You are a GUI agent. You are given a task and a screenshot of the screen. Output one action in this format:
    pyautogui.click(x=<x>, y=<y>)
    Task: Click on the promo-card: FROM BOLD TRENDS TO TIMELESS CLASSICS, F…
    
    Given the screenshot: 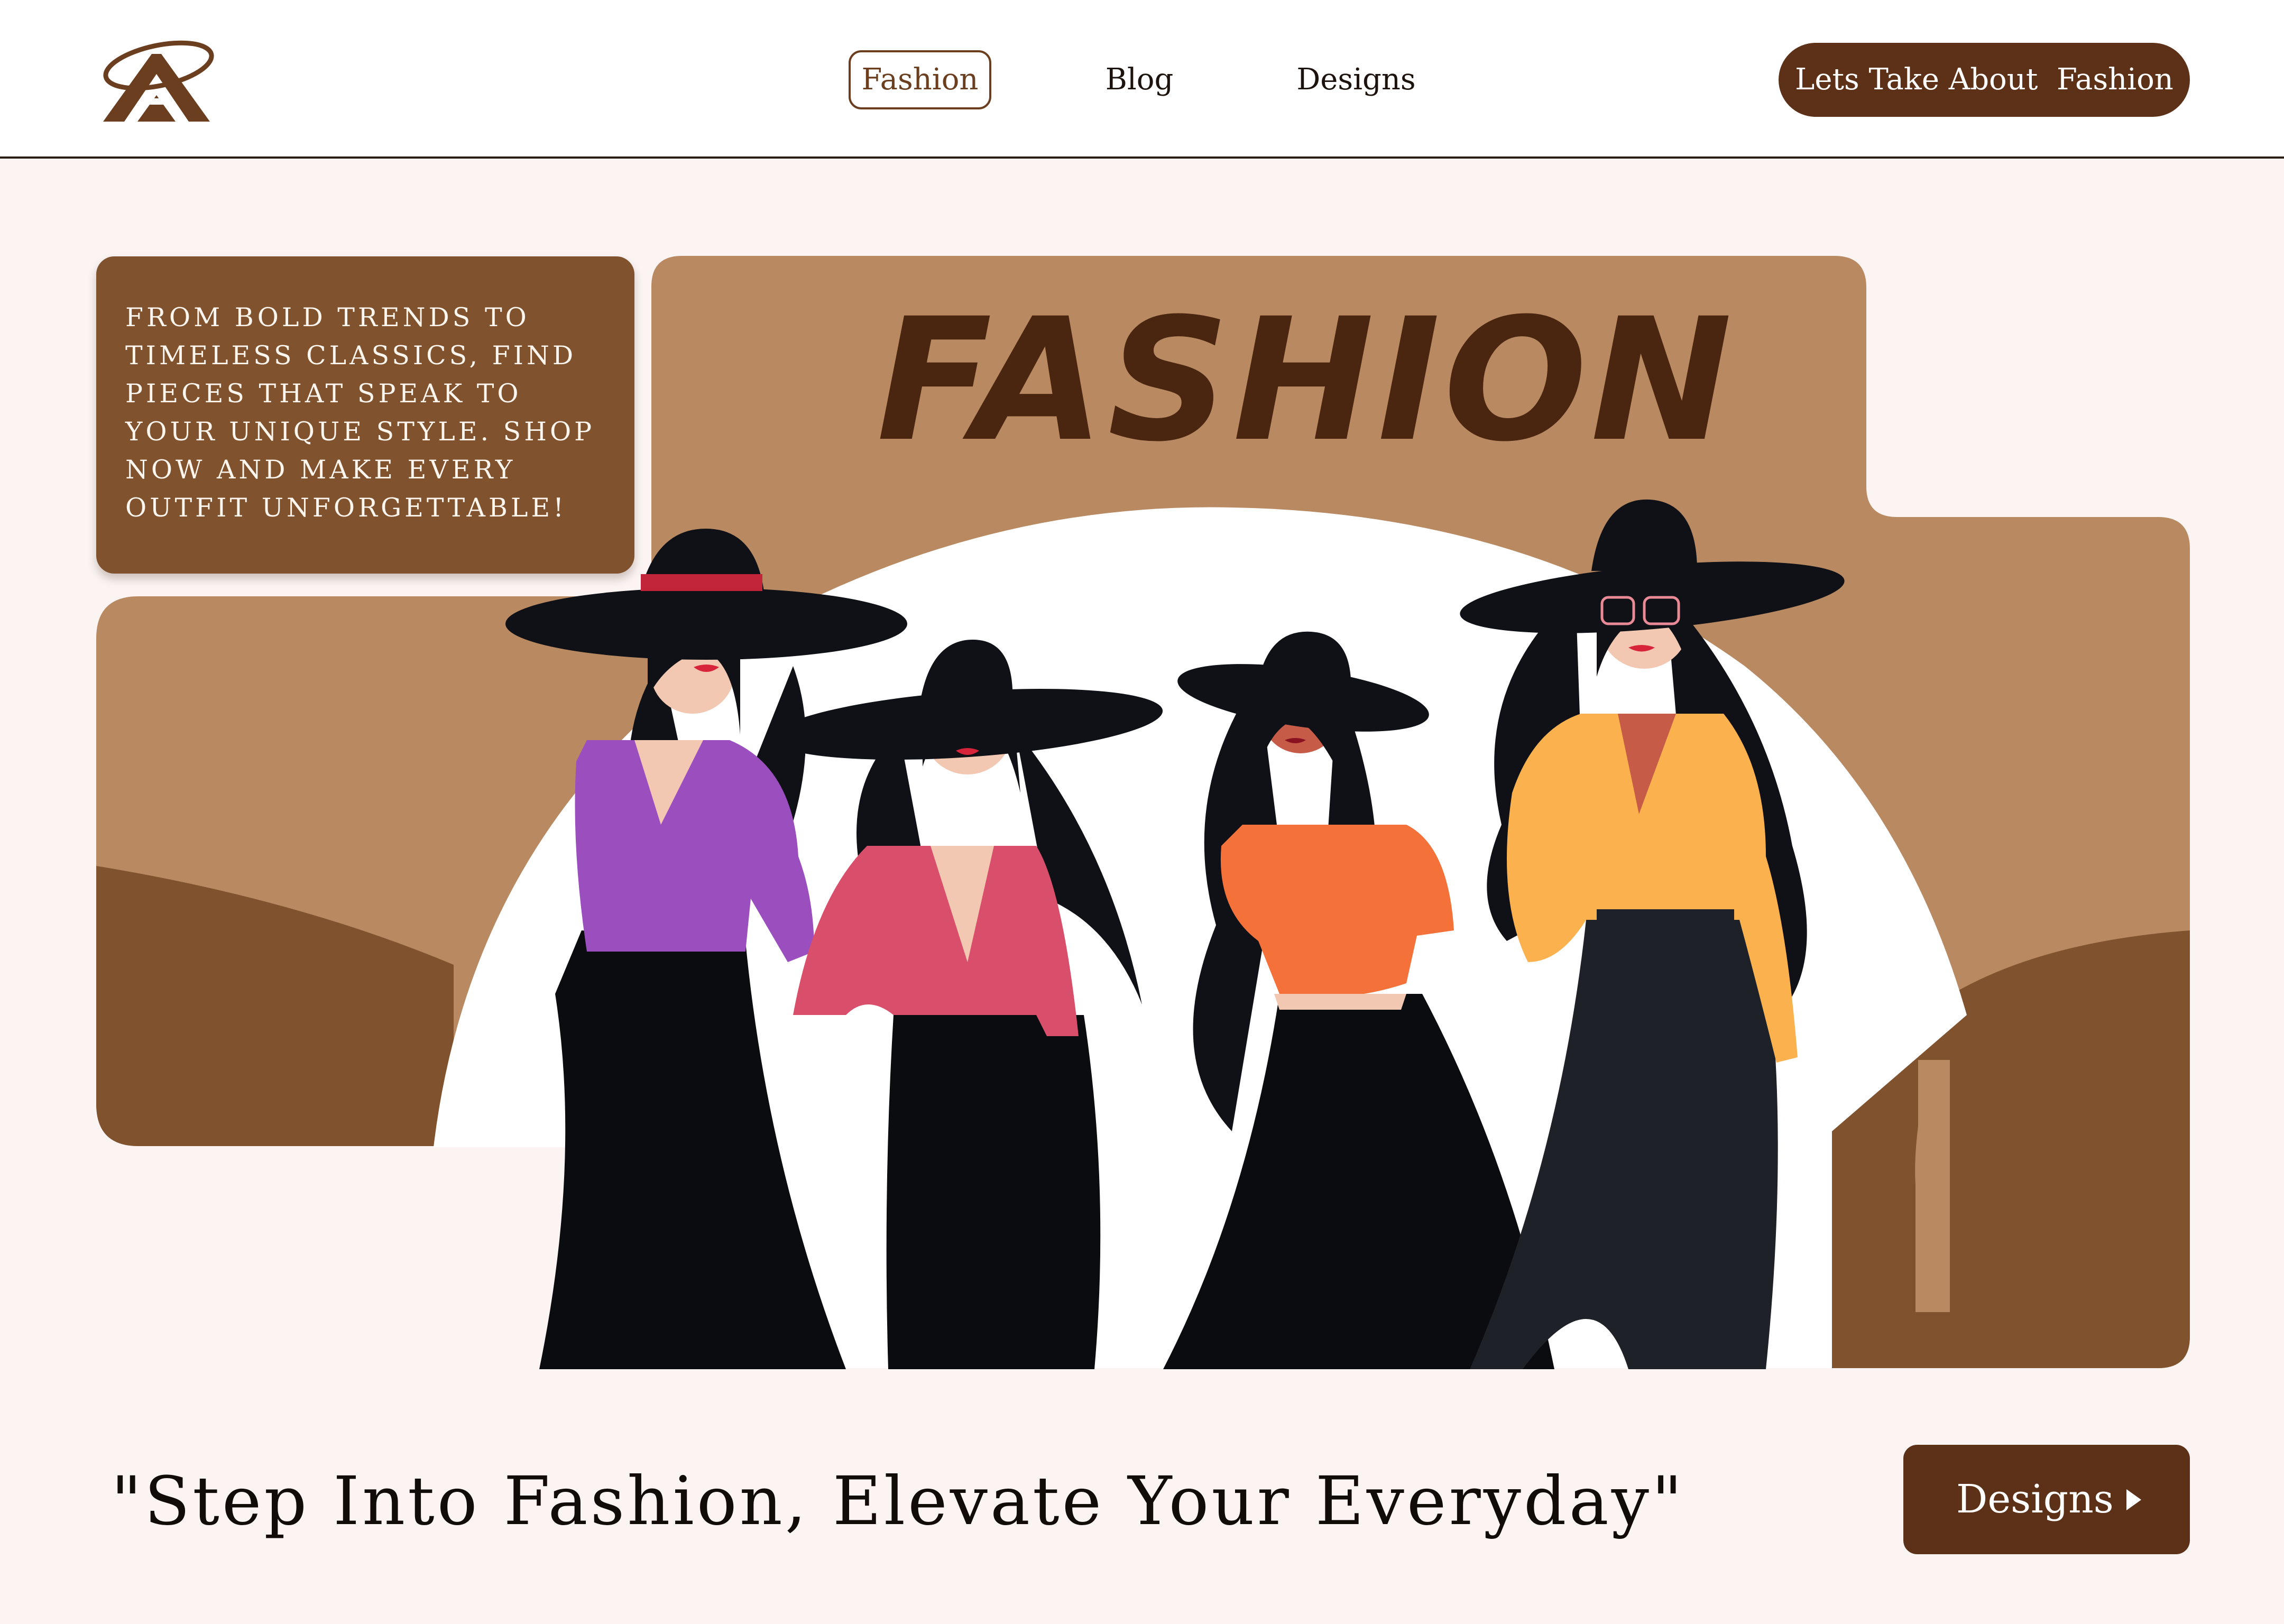 What is the action you would take?
    pyautogui.click(x=365, y=415)
    